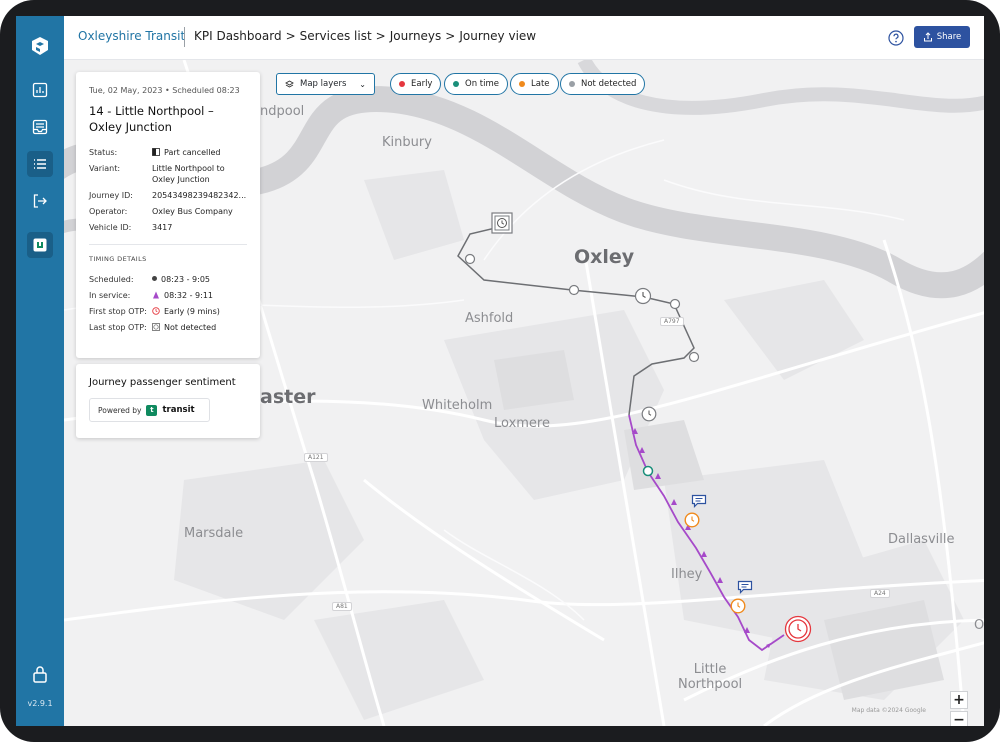 Image resolution: width=1000 pixels, height=742 pixels. I want to click on vehicle-value: 3417, so click(162, 227).